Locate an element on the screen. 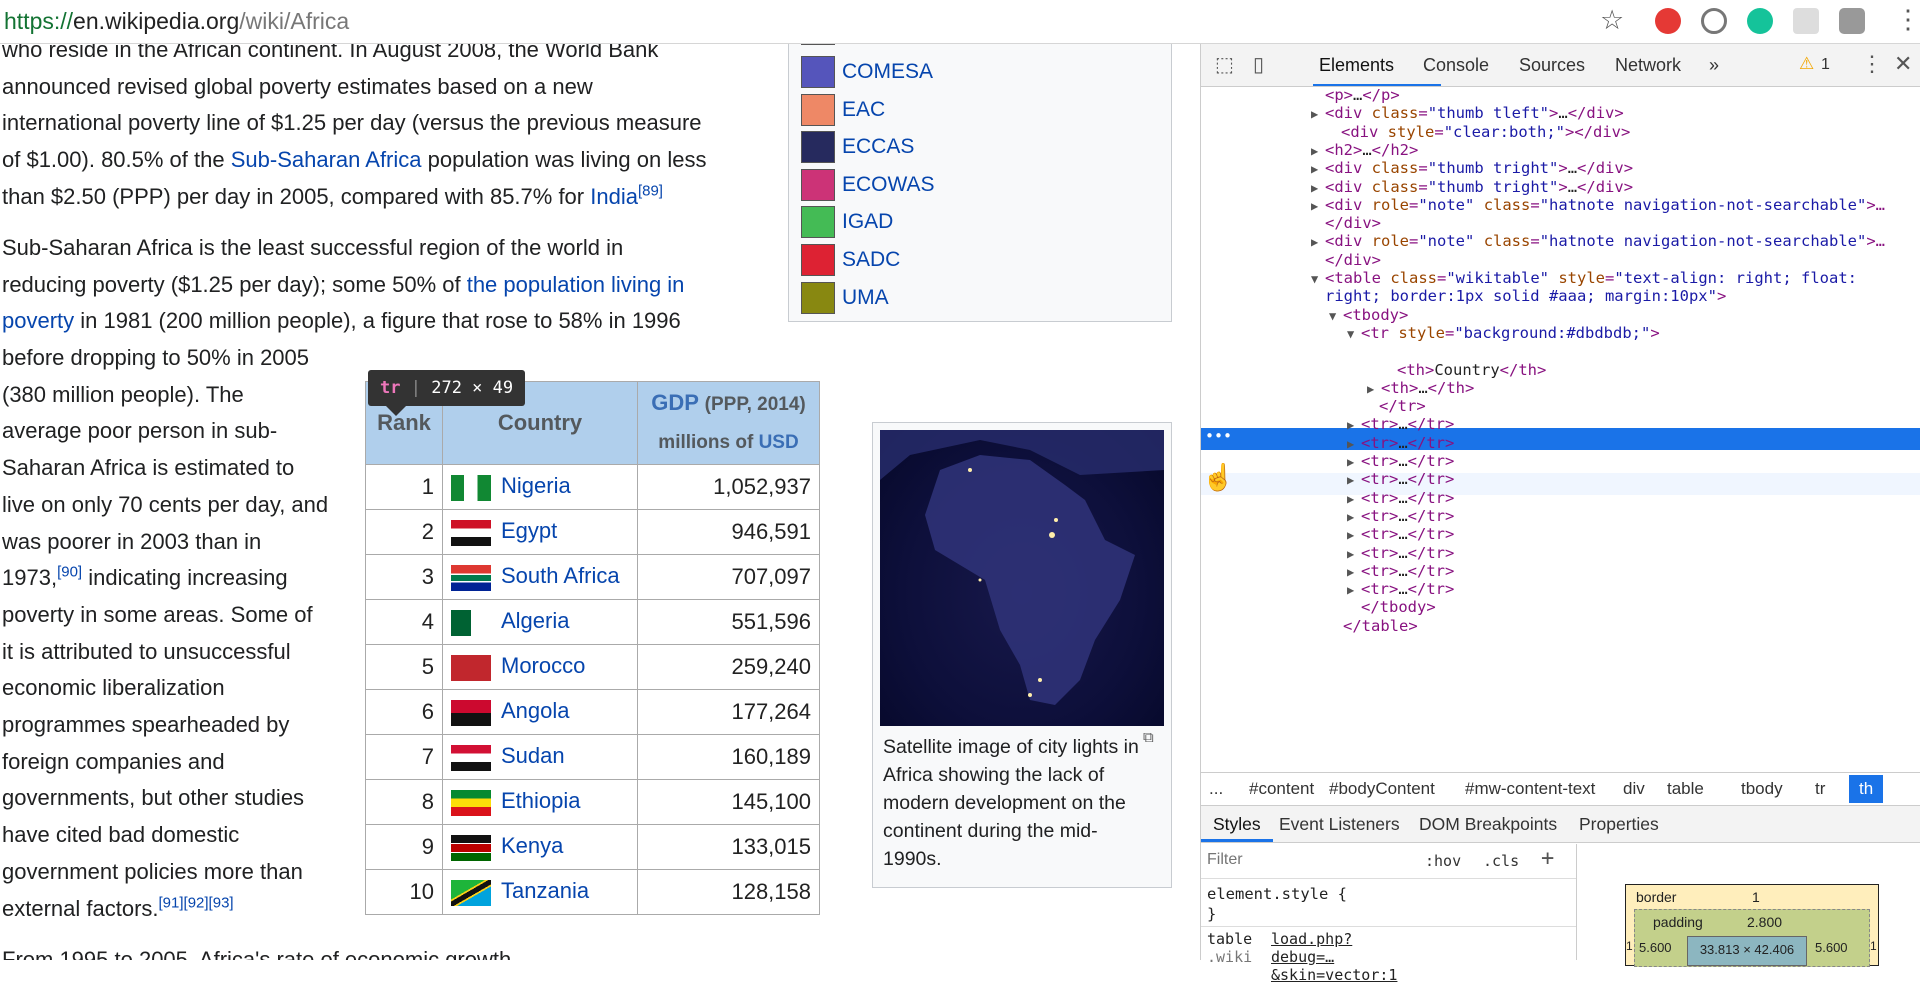  legend-link: SADC is located at coordinates (871, 260).